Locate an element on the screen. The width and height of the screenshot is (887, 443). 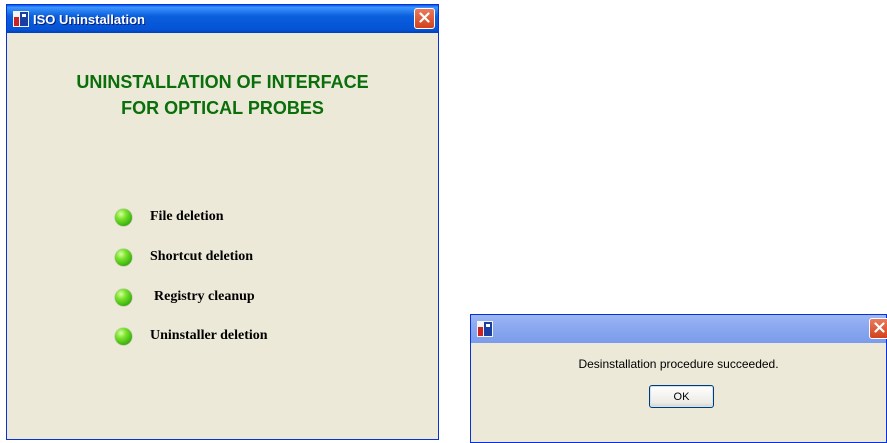
heading-line-1: UNINSTALLATION OF INTERFACE is located at coordinates (222, 82).